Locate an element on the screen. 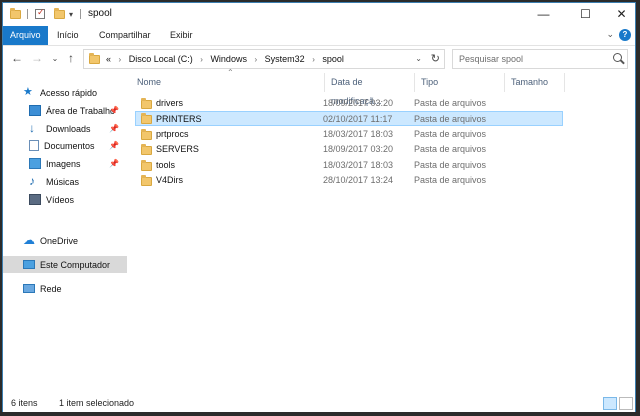  address-history-icon: ⌄ is located at coordinates (418, 59).